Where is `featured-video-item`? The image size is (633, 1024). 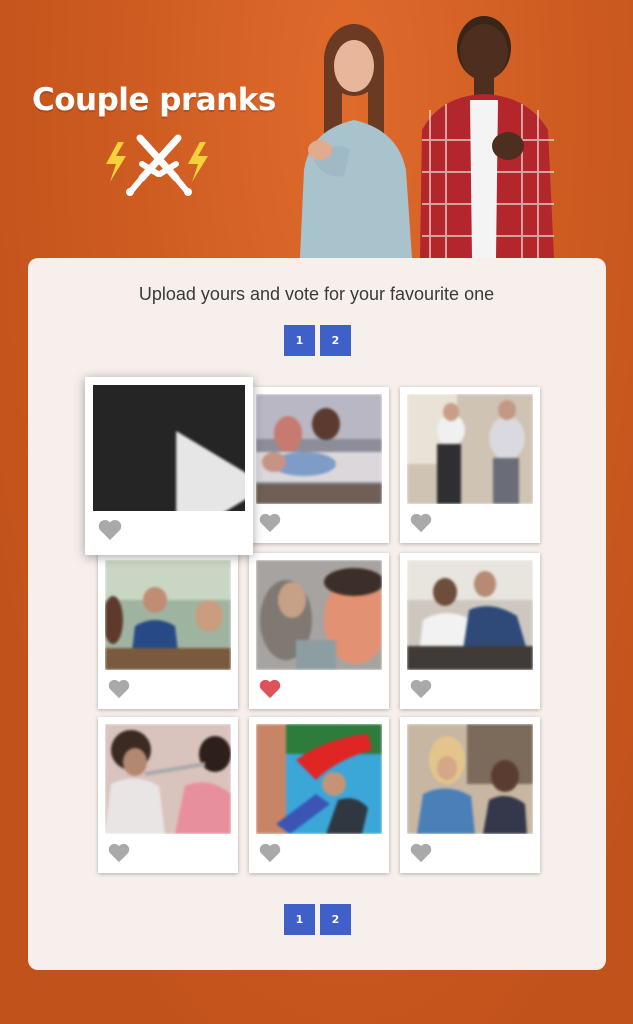
featured-video-item is located at coordinates (169, 466).